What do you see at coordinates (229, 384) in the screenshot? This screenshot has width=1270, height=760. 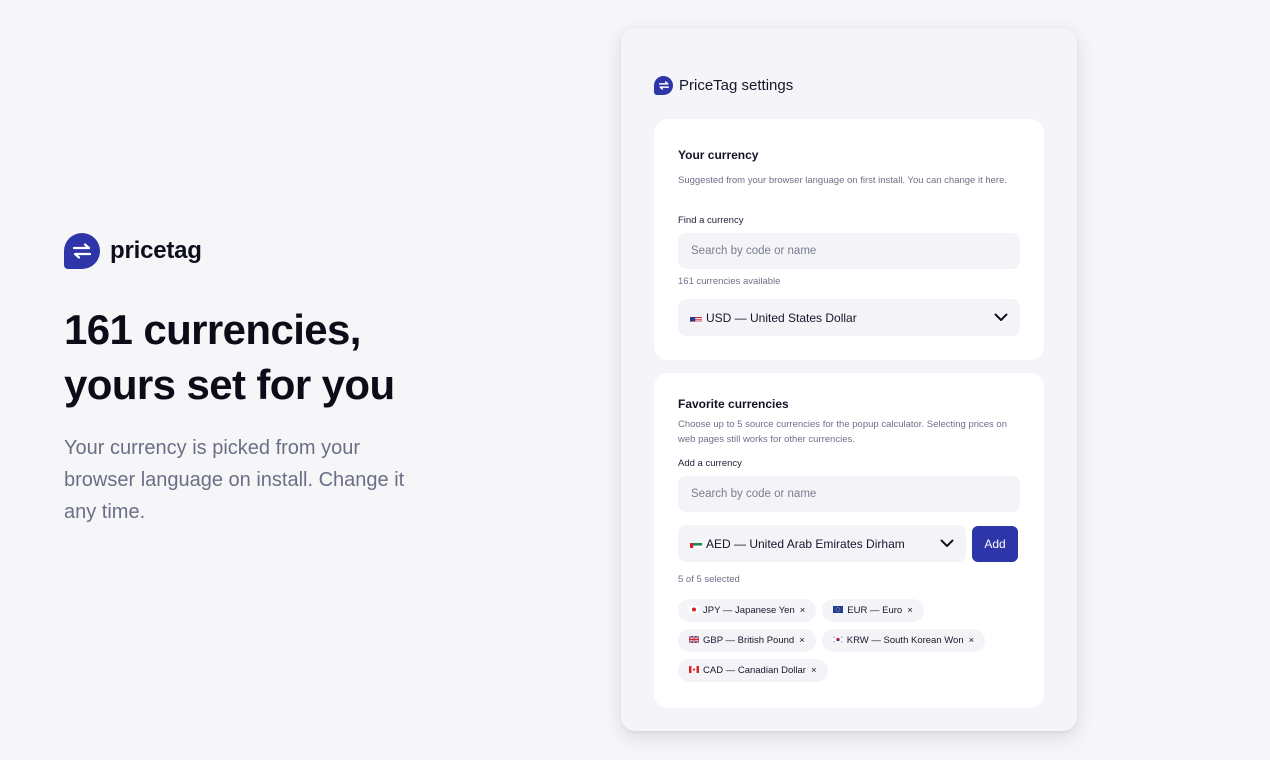 I see `headline-line-2: yours set for you` at bounding box center [229, 384].